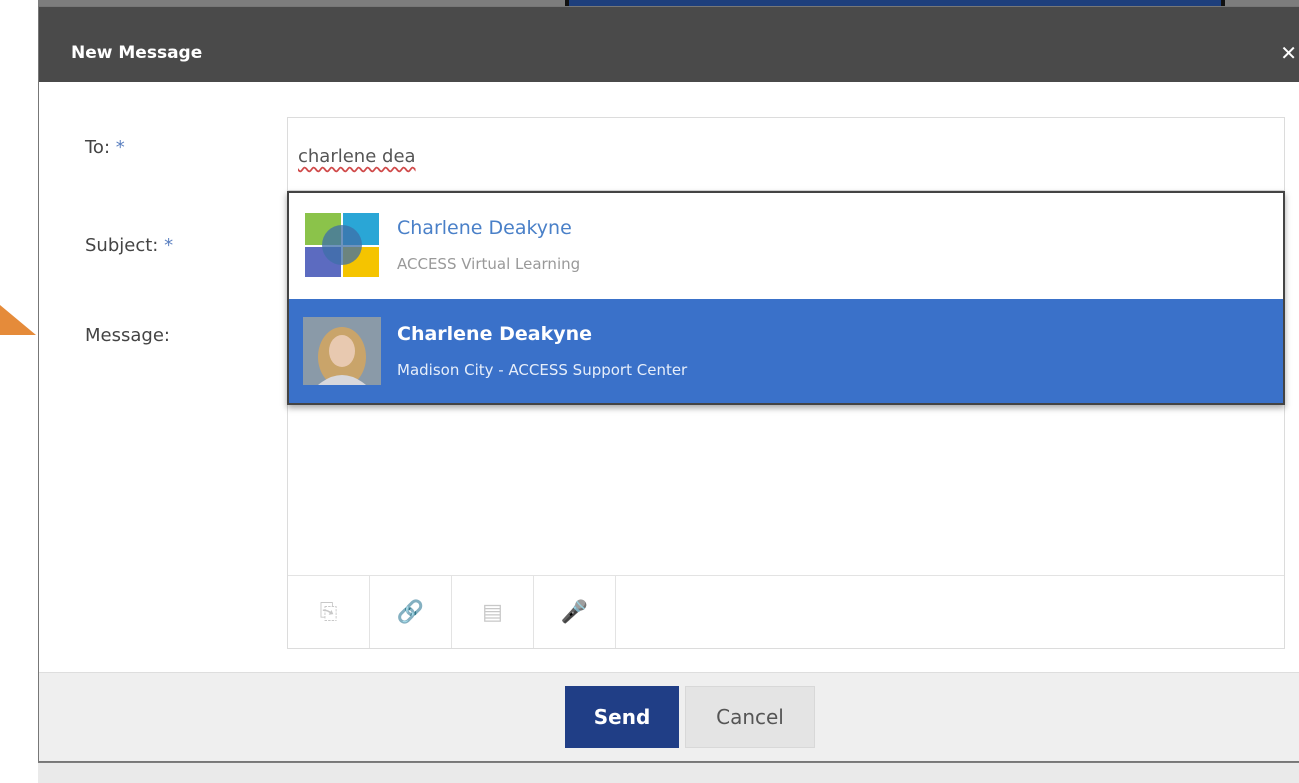 The width and height of the screenshot is (1299, 783). What do you see at coordinates (19, 391) in the screenshot?
I see `background-page` at bounding box center [19, 391].